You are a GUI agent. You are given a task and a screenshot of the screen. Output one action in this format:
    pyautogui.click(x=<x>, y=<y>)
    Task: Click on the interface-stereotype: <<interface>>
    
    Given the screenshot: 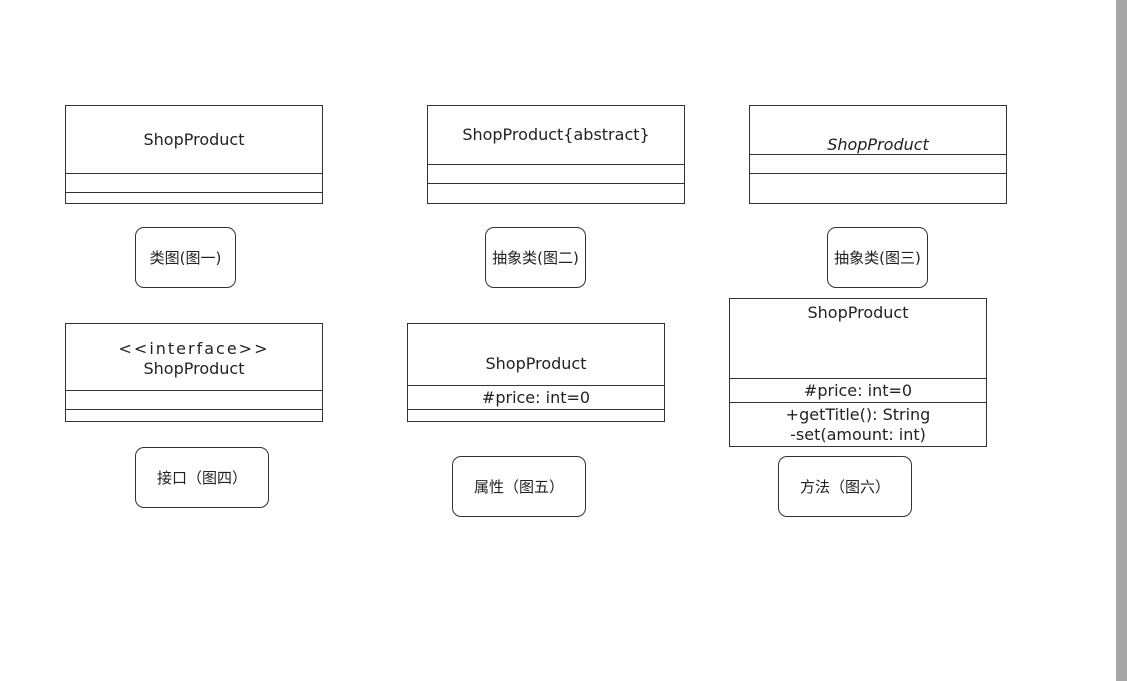 What is the action you would take?
    pyautogui.click(x=194, y=348)
    